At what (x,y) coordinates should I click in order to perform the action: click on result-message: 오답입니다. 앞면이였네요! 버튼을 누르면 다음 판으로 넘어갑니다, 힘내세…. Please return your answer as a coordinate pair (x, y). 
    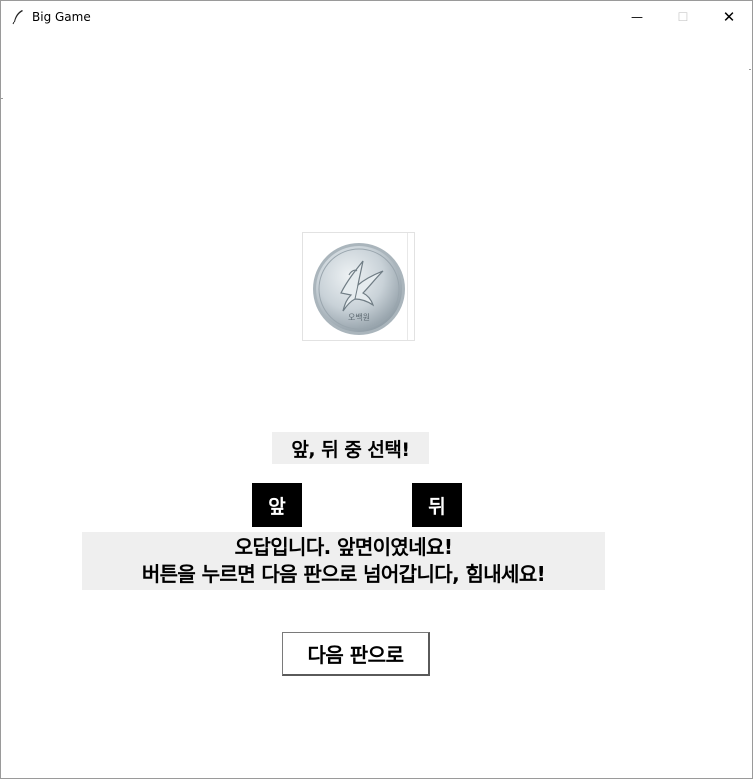
    Looking at the image, I should click on (343, 561).